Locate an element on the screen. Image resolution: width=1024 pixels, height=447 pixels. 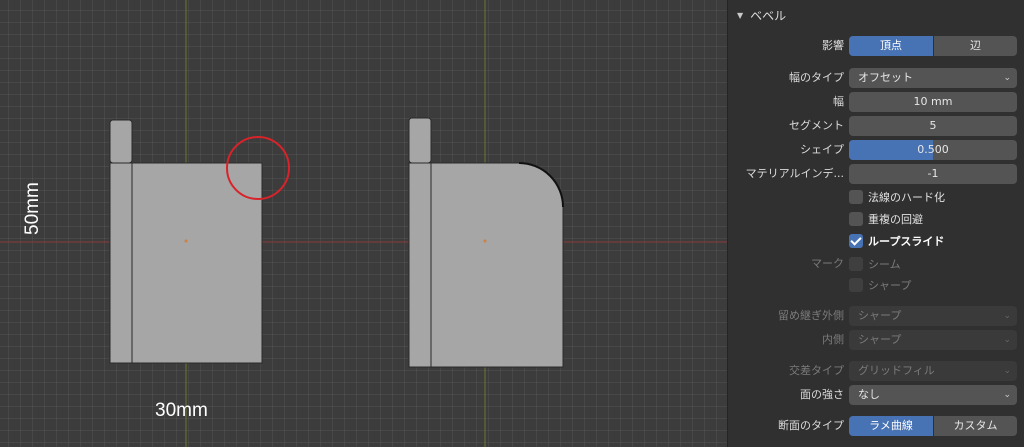
loop-slide-checkbox: ループスライド is located at coordinates (896, 241).